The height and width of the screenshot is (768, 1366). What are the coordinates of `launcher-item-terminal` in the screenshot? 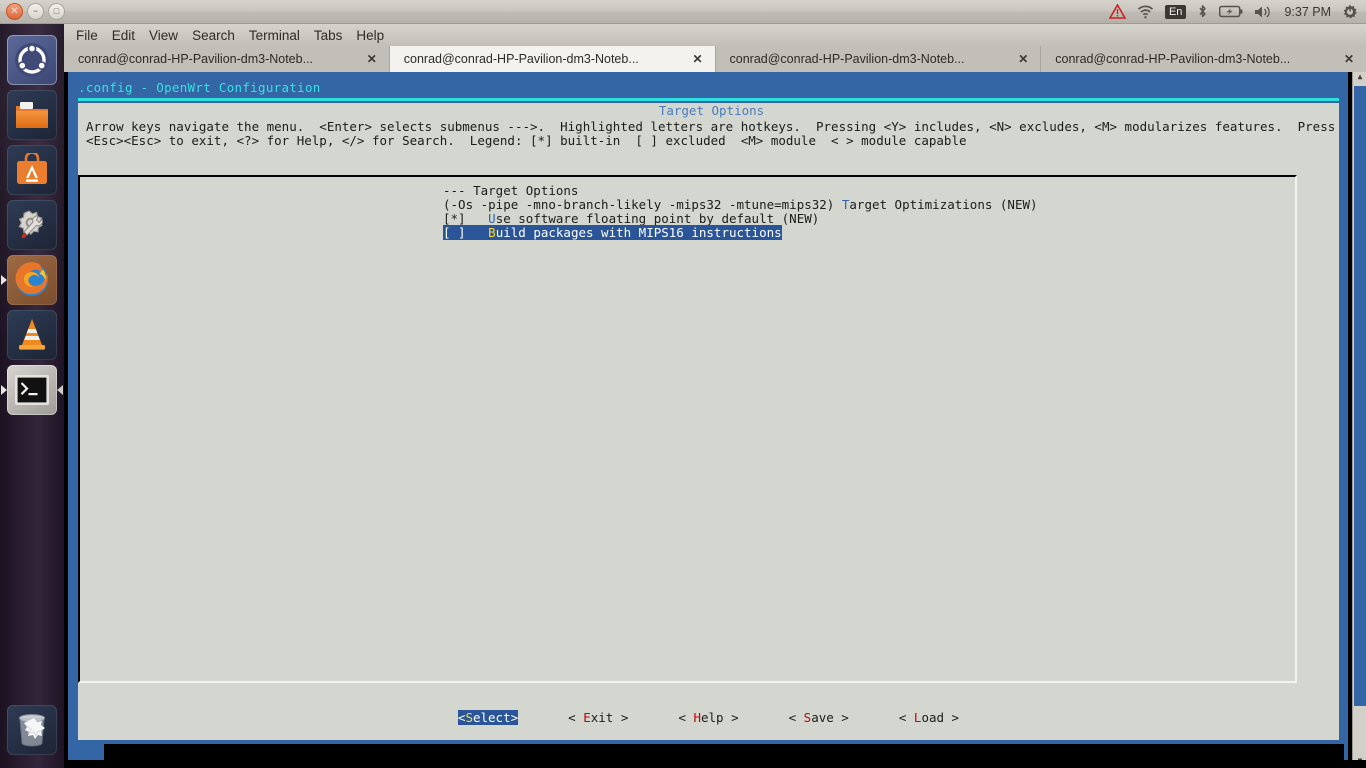 It's located at (32, 390).